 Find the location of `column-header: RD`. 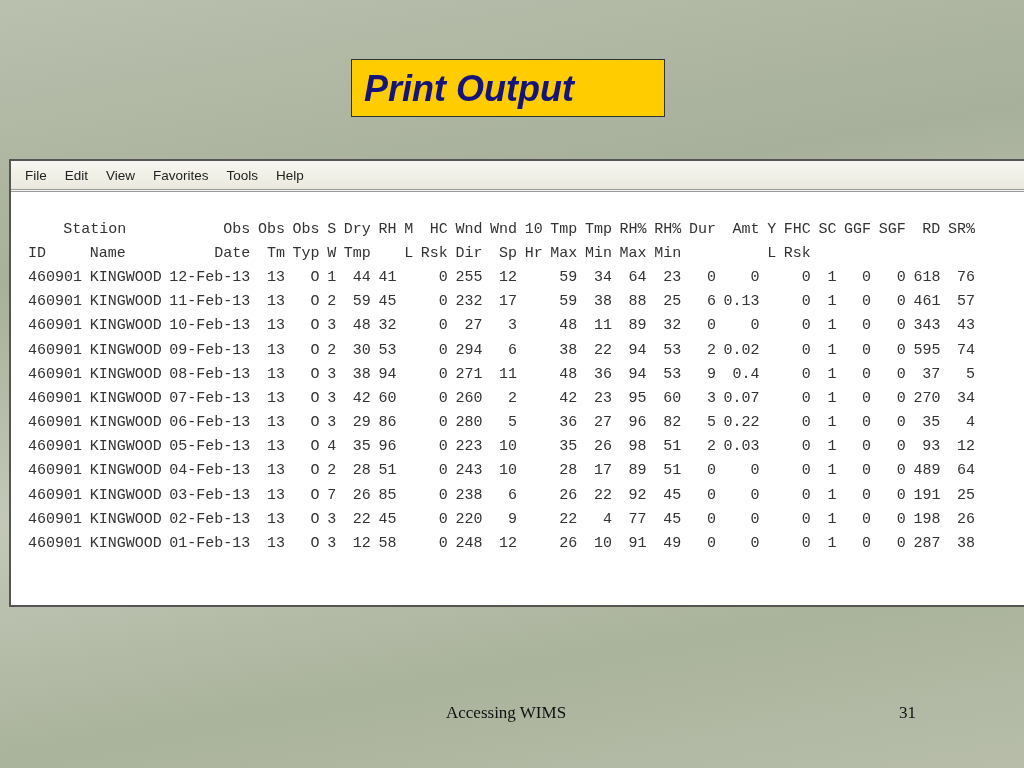

column-header: RD is located at coordinates (931, 229).